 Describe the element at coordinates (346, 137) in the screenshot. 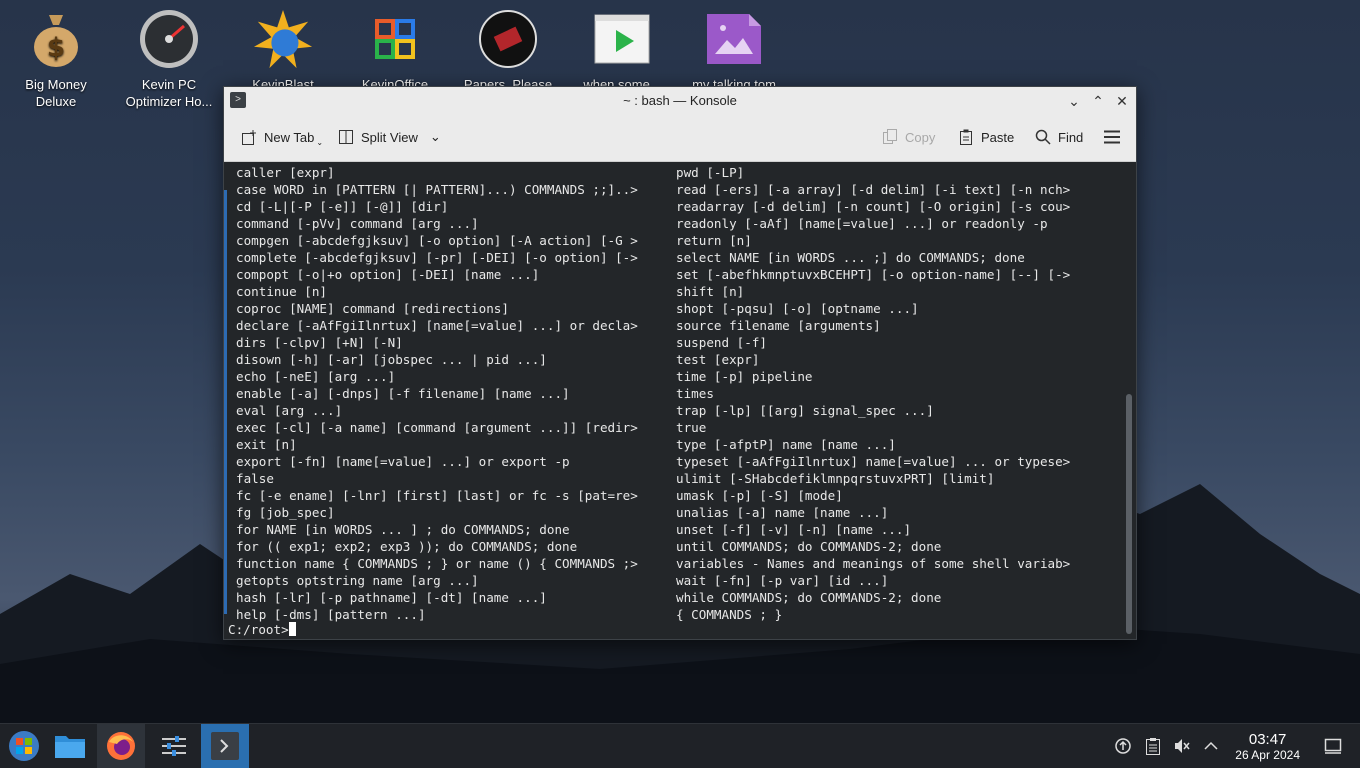

I see `split-view-icon` at that location.